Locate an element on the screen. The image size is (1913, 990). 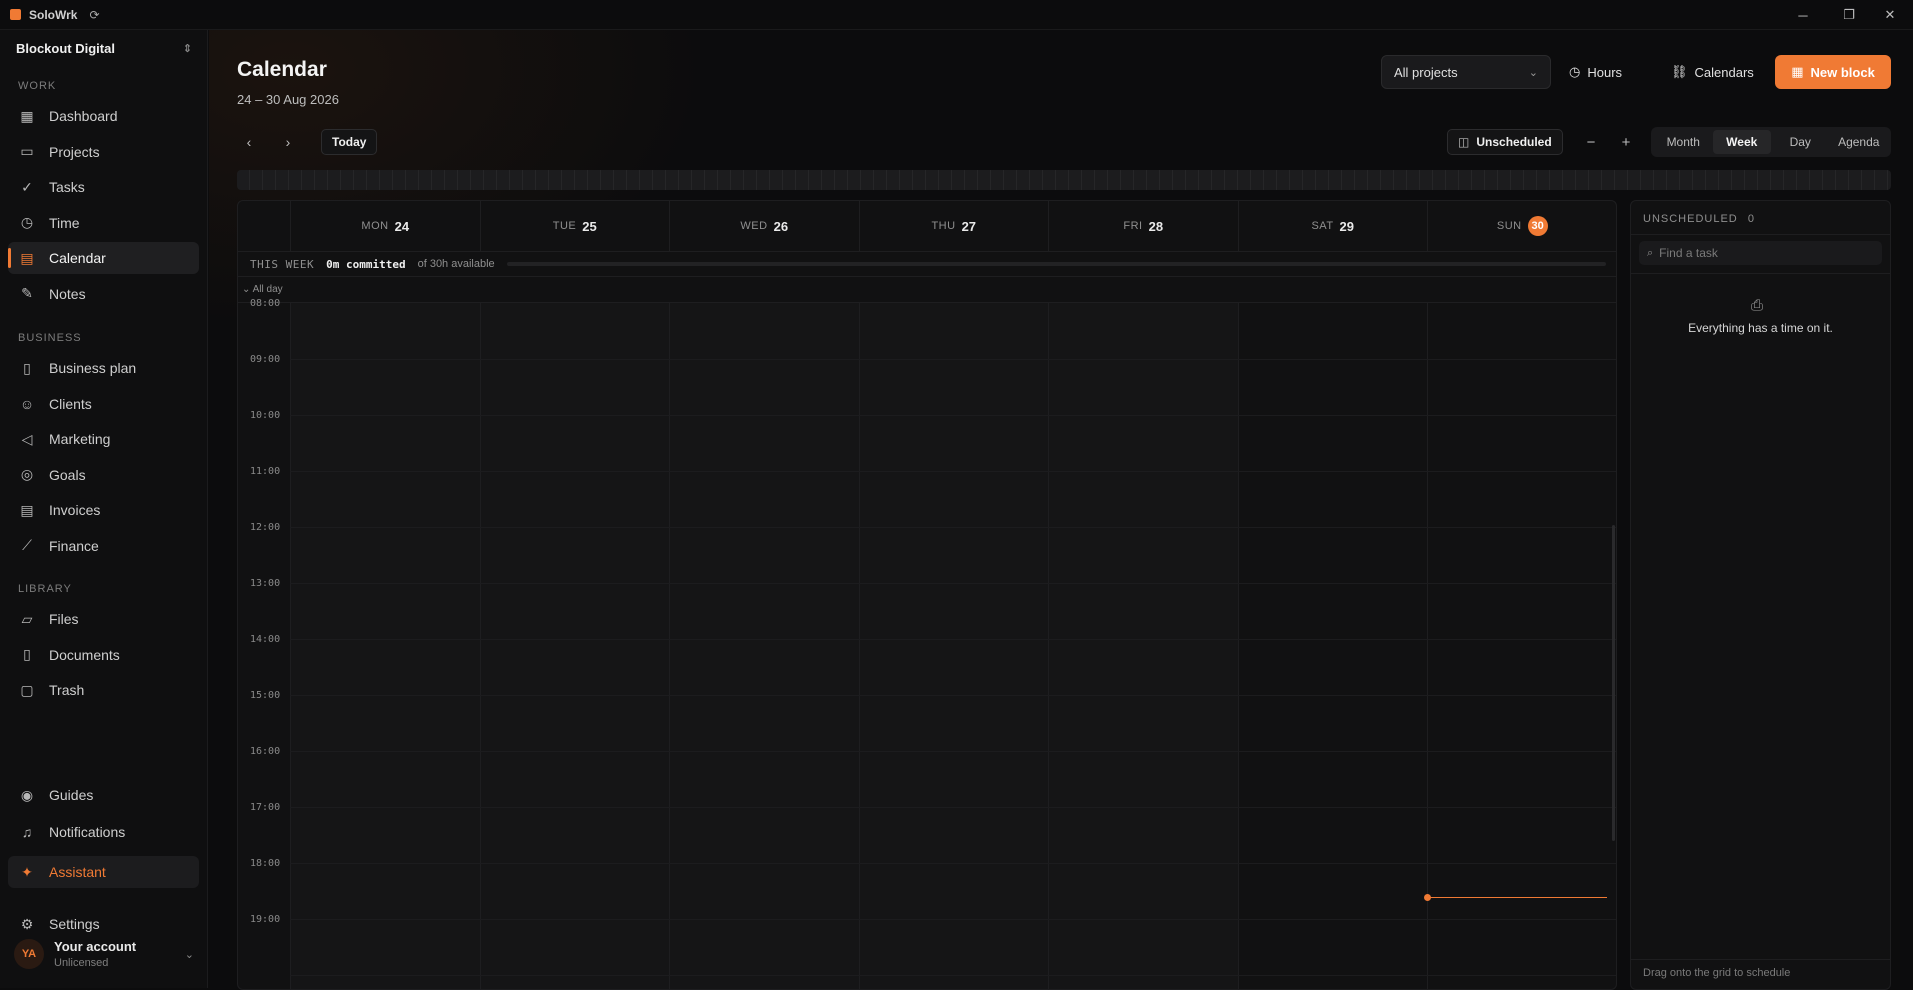
today-date-badge: 30 is located at coordinates (1537, 226).